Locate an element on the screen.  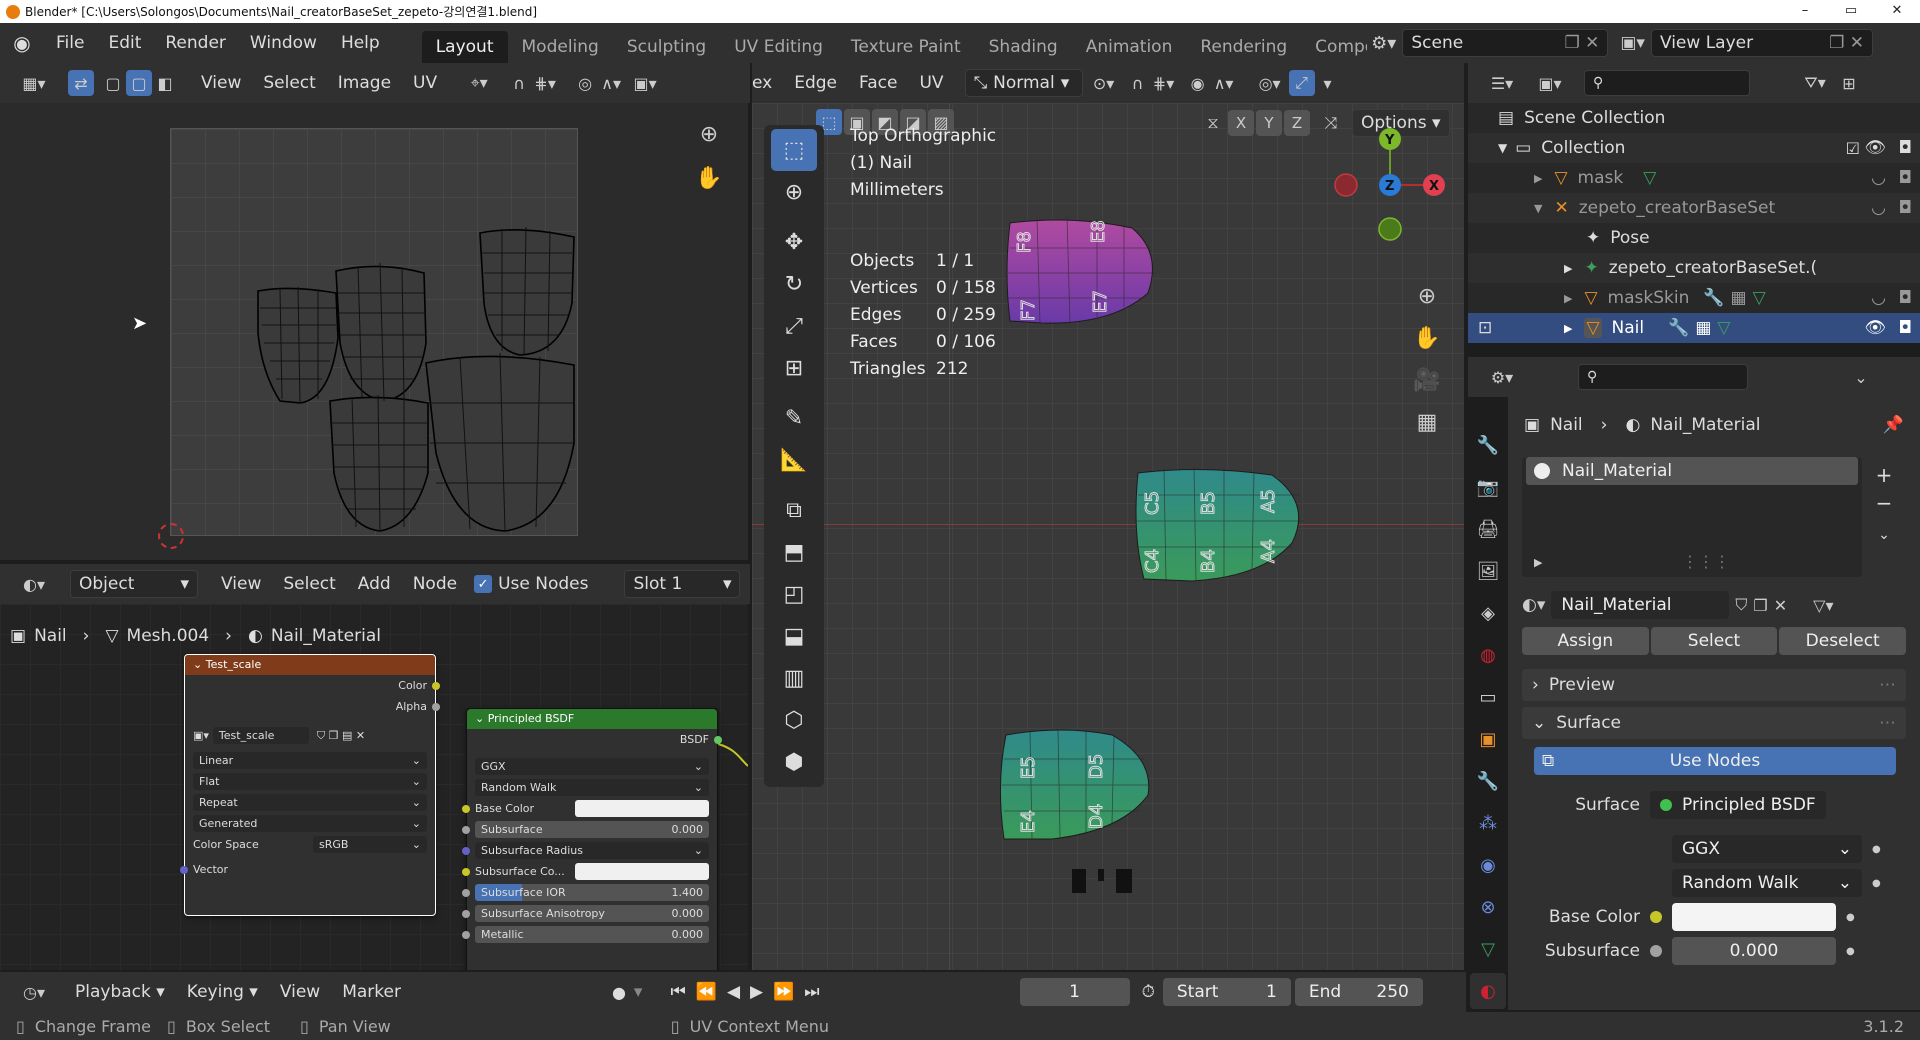
nail-camera-icon: ◘ is located at coordinates (1905, 328).